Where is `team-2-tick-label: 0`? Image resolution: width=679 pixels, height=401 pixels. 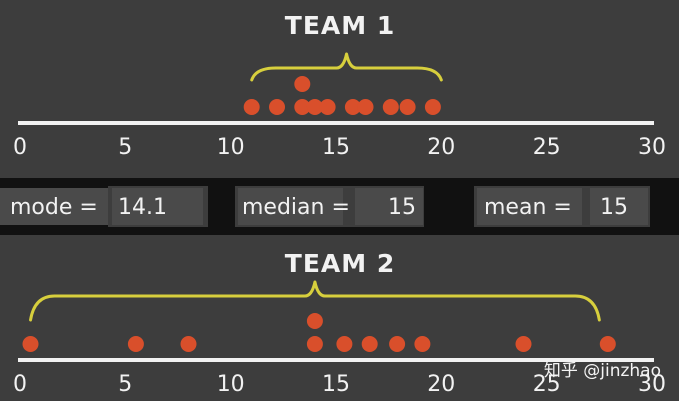
team-2-tick-label: 0 is located at coordinates (20, 384).